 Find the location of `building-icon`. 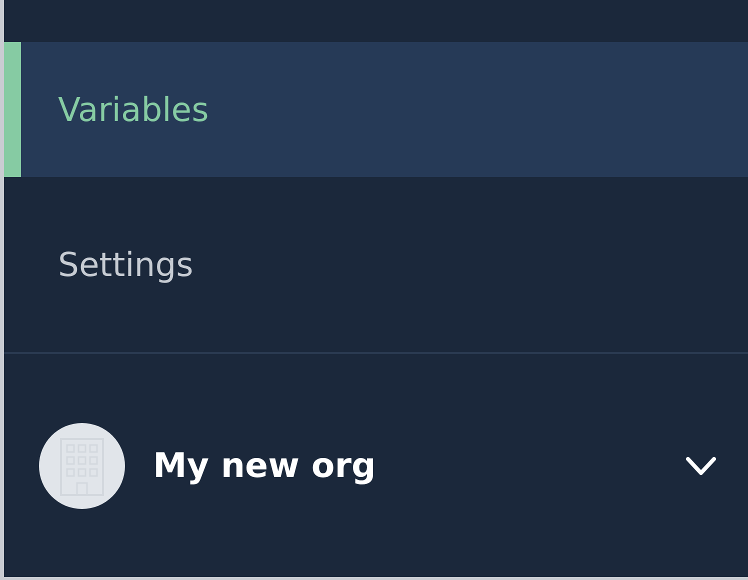

building-icon is located at coordinates (82, 465).